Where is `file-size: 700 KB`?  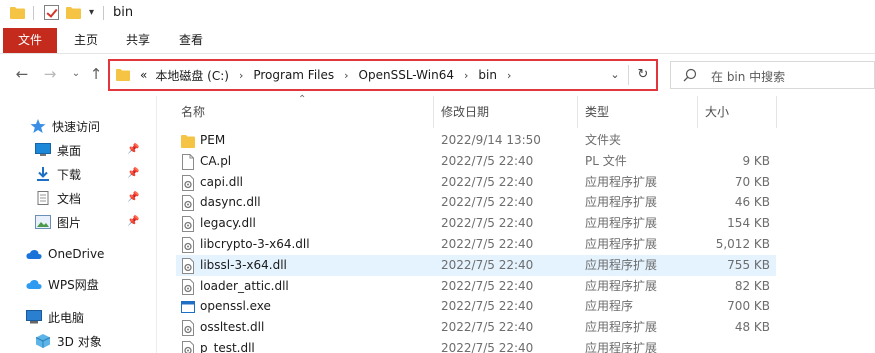
file-size: 700 KB is located at coordinates (748, 306).